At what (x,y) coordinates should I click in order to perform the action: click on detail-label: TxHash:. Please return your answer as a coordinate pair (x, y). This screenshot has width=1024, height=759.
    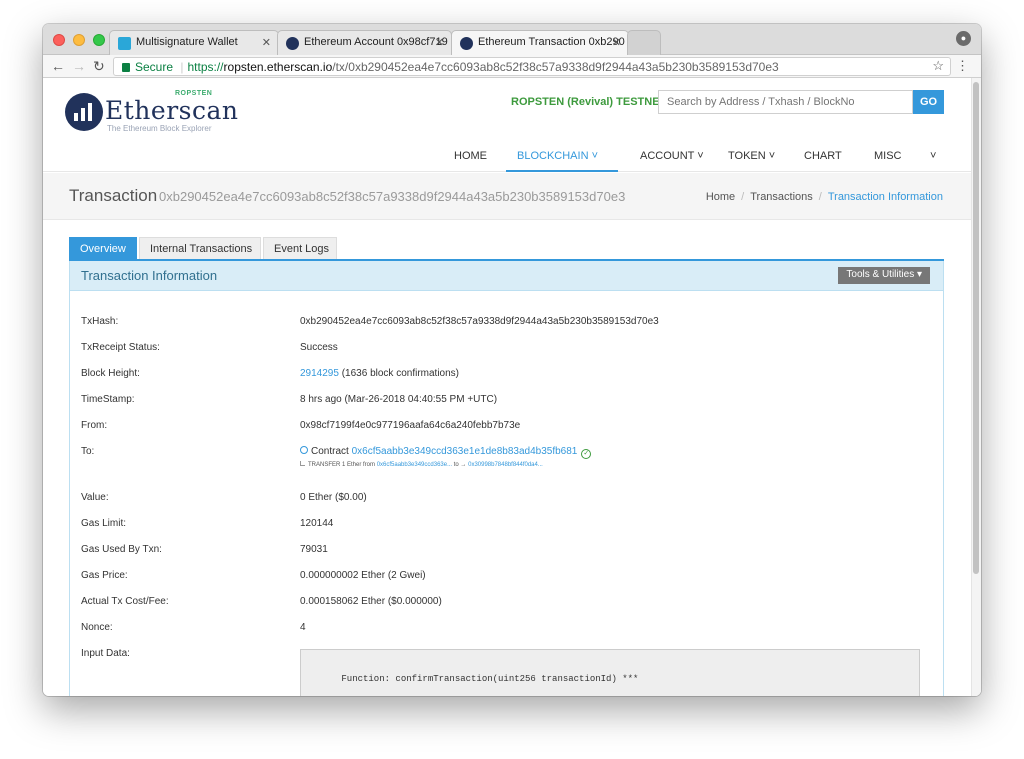
    Looking at the image, I should click on (100, 321).